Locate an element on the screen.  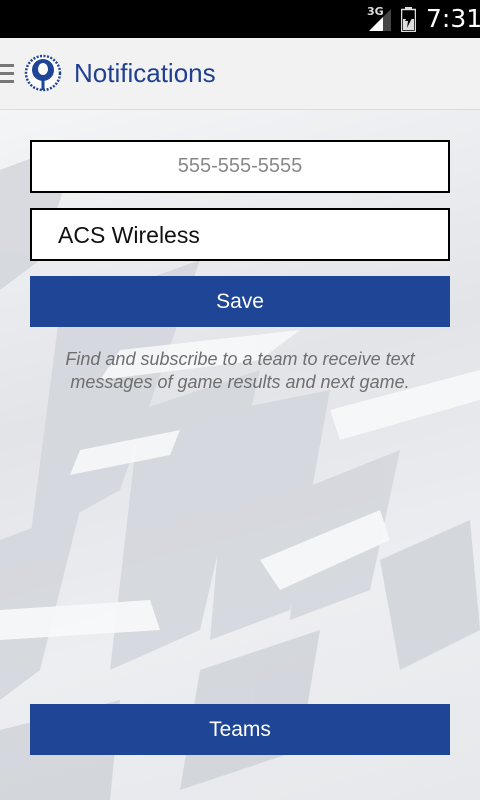
battery-charging-icon is located at coordinates (408, 19).